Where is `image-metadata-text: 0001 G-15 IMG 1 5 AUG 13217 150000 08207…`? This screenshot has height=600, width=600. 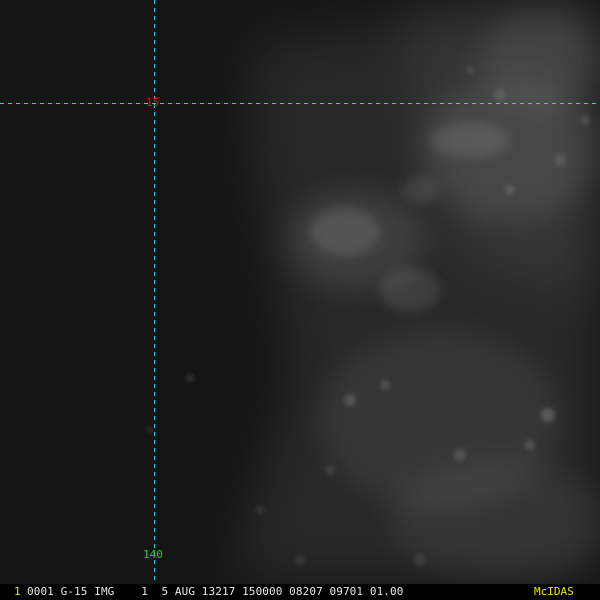 image-metadata-text: 0001 G-15 IMG 1 5 AUG 13217 150000 08207… is located at coordinates (215, 591).